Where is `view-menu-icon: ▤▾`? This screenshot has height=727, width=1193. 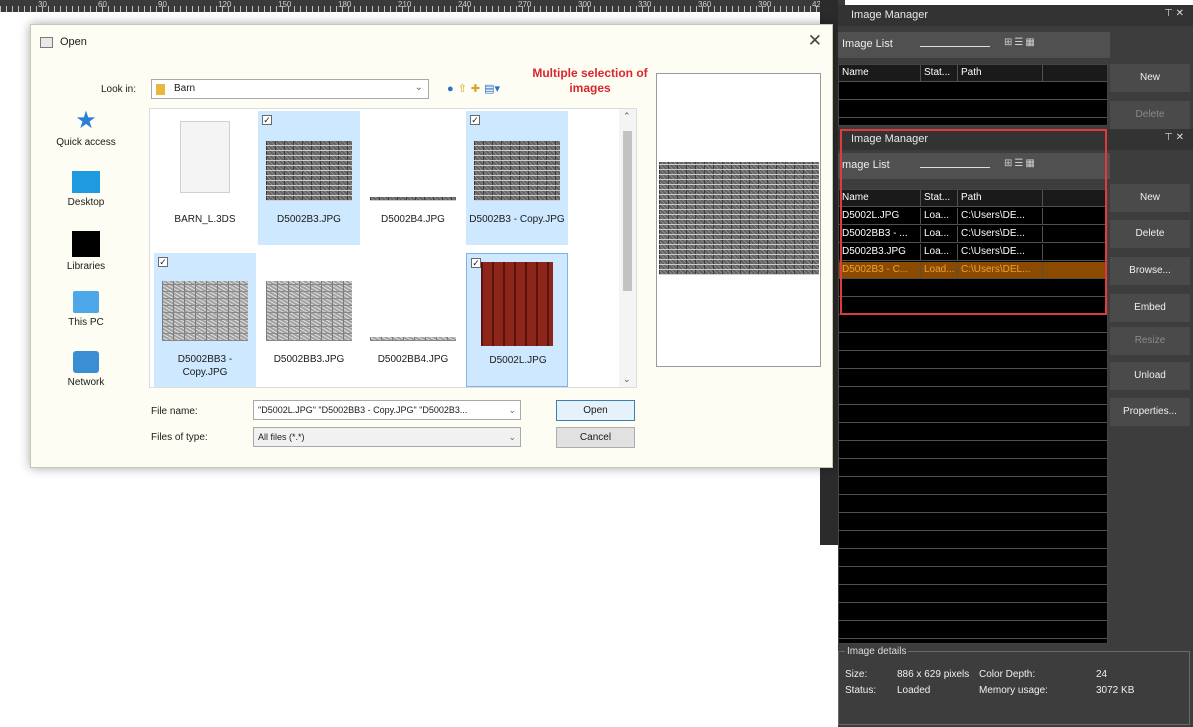
view-menu-icon: ▤▾ is located at coordinates (492, 89).